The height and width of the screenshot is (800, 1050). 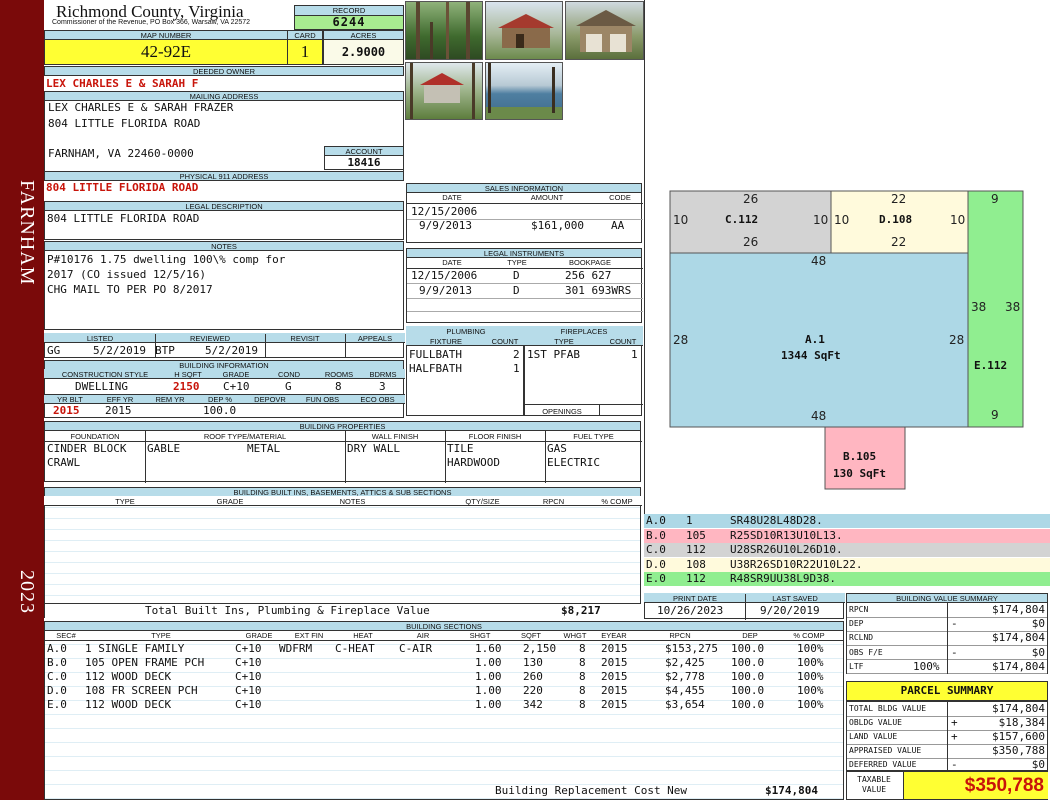 I want to click on section-e-name: E.112, so click(x=991, y=365).